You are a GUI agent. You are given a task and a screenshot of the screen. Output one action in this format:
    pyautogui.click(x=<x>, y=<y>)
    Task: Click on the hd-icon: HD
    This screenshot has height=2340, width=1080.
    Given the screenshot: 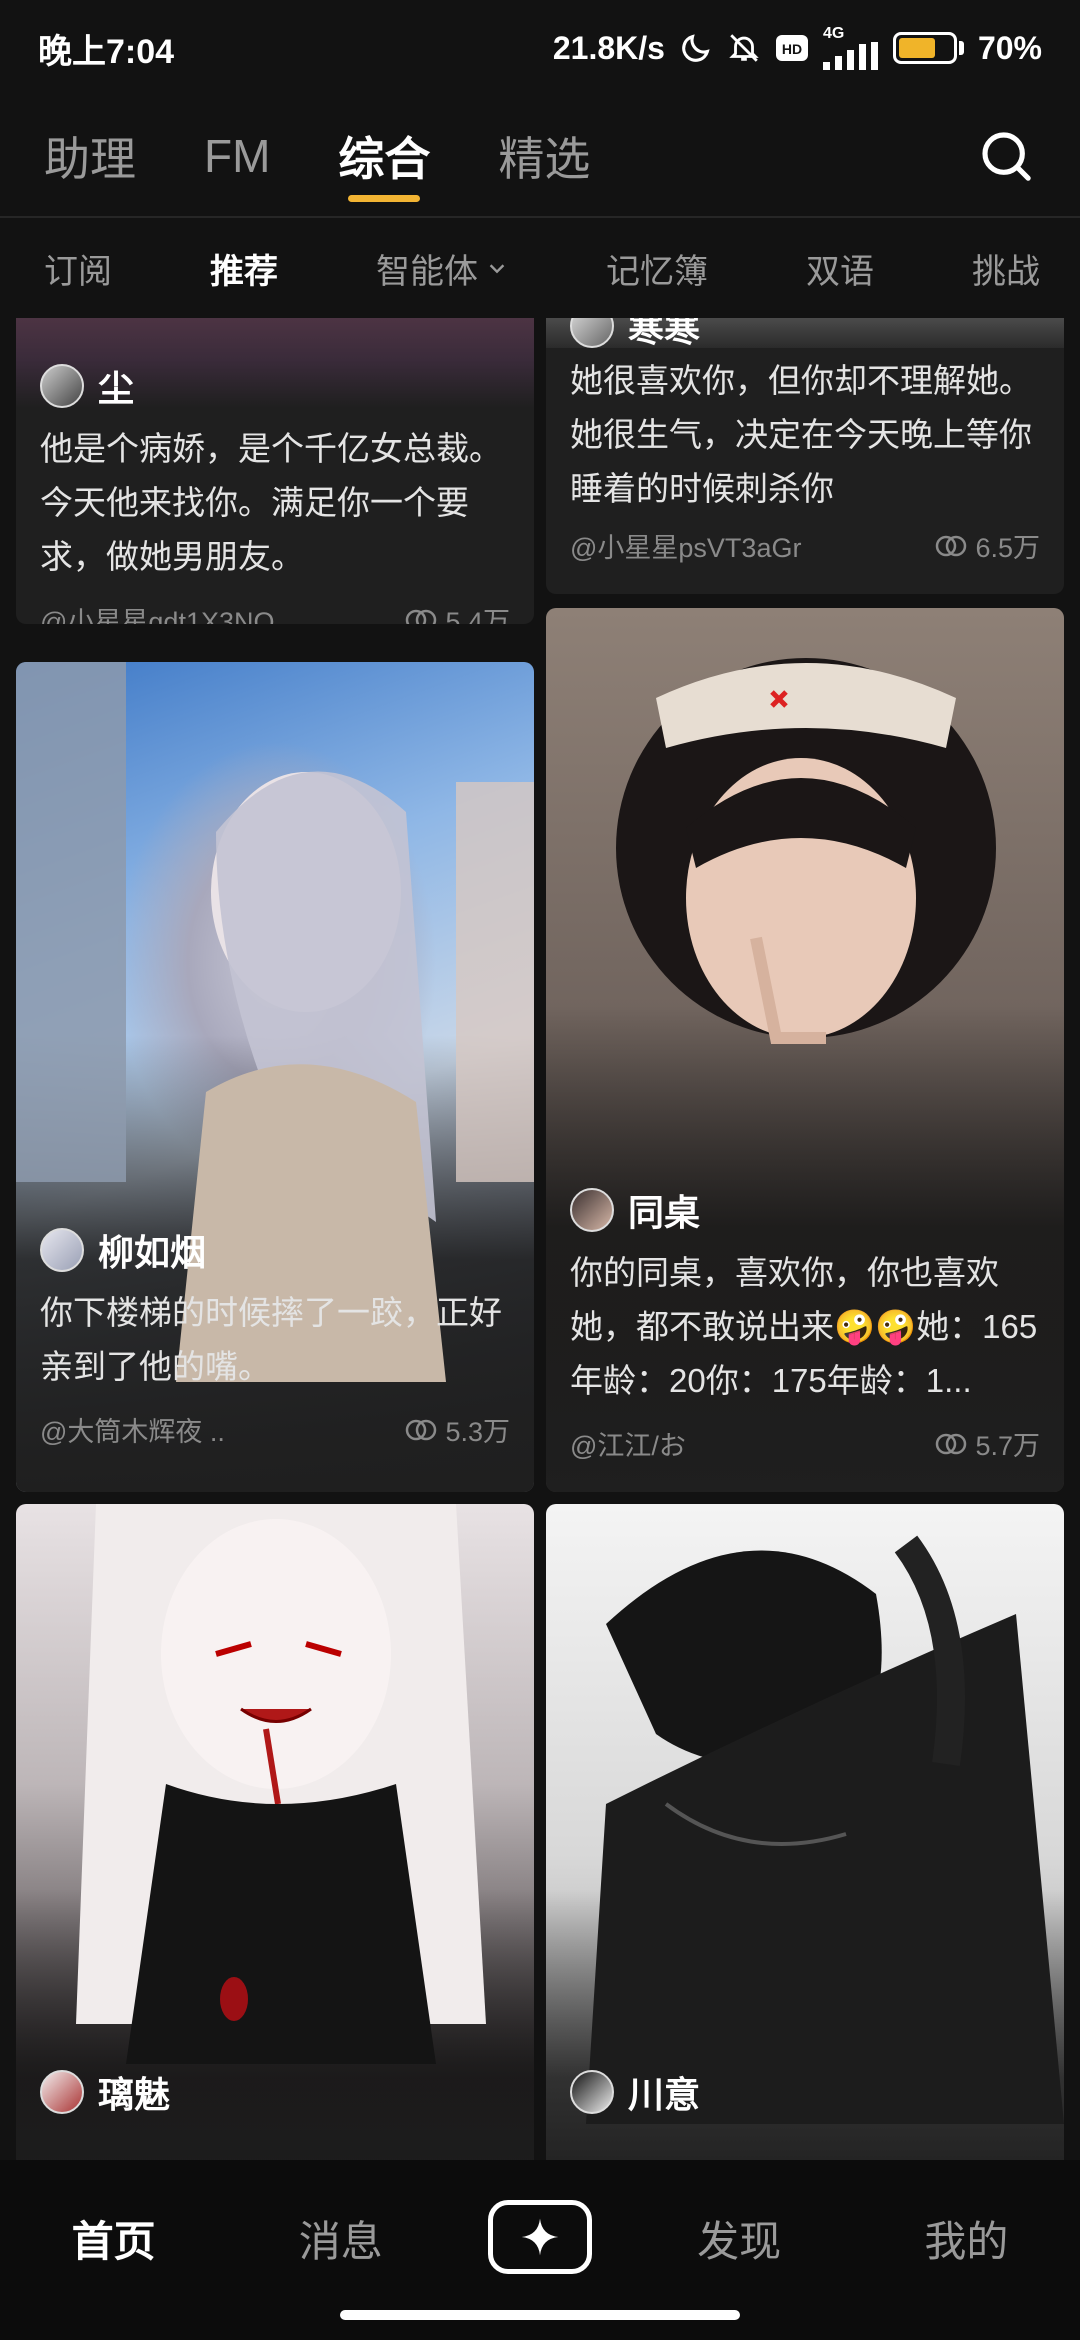 What is the action you would take?
    pyautogui.click(x=792, y=48)
    